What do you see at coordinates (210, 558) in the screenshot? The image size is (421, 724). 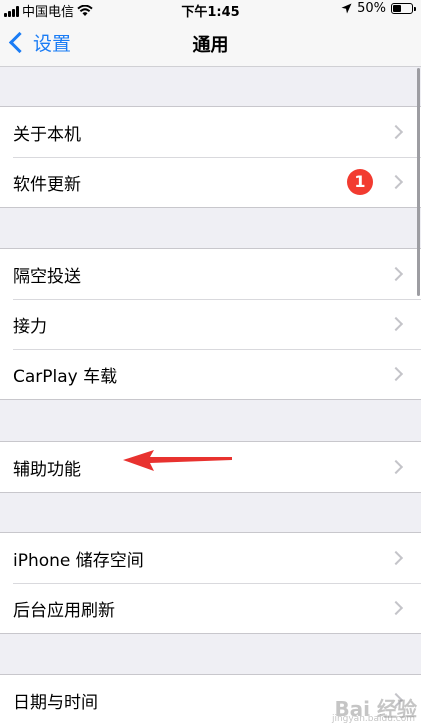 I see `row-iphone-storage: iPhone 储存空间` at bounding box center [210, 558].